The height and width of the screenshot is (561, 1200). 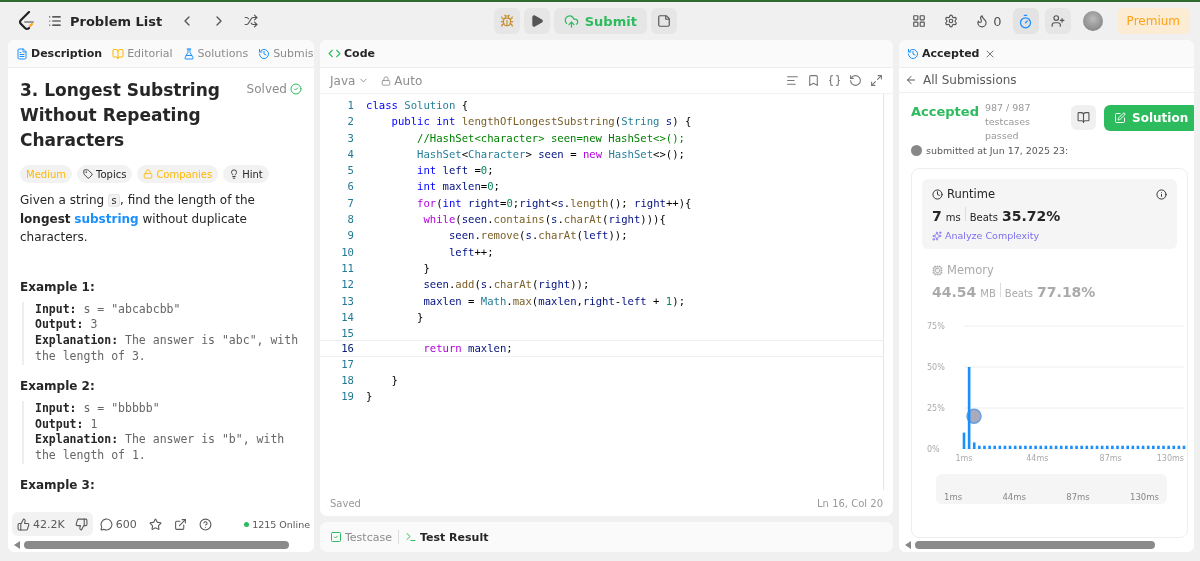 I want to click on history-icon, so click(x=913, y=53).